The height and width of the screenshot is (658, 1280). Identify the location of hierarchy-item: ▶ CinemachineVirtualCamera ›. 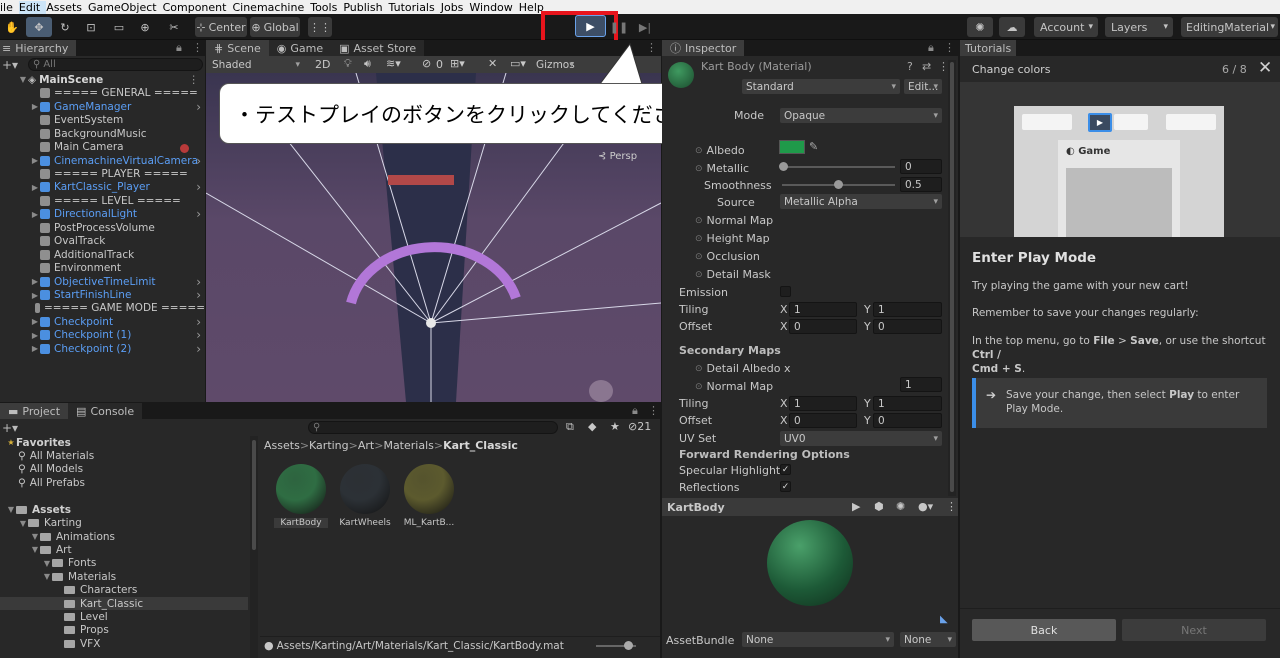
(117, 161).